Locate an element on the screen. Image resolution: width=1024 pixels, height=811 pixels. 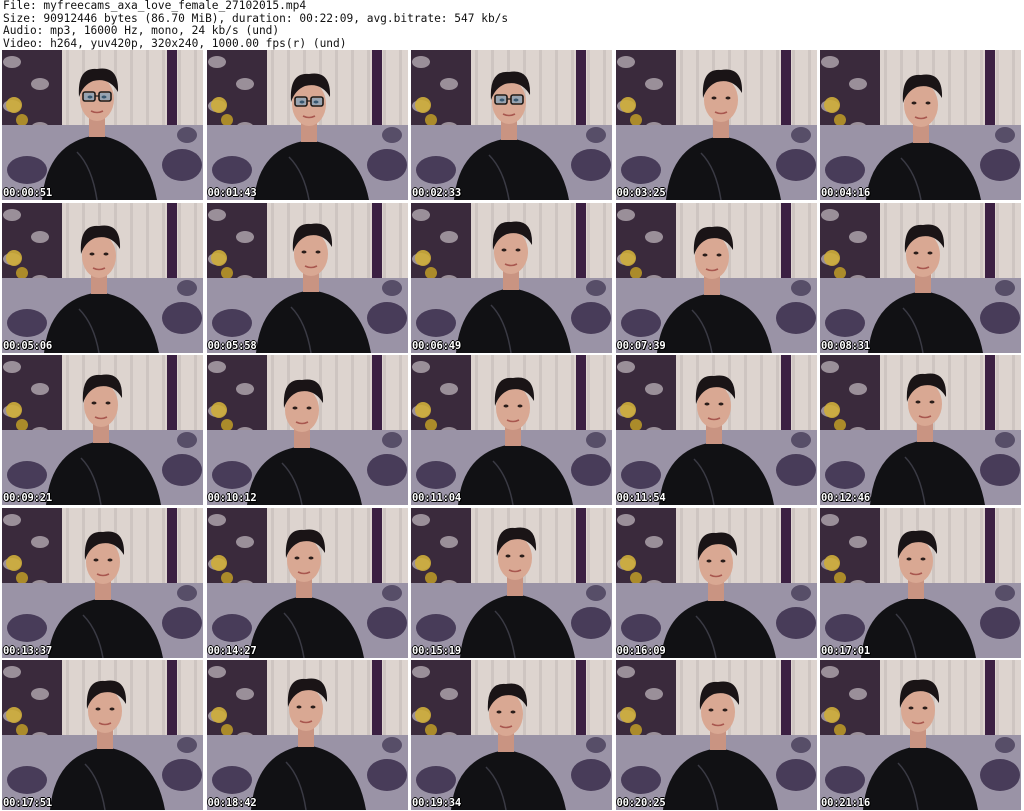
thumbnail-timestamp: 00:00:51 is located at coordinates (27, 193).